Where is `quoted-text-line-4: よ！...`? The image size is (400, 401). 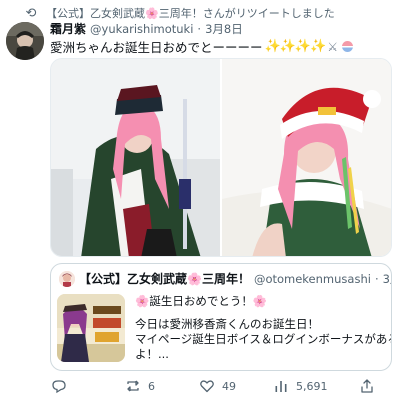 quoted-text-line-4: よ！... is located at coordinates (152, 354).